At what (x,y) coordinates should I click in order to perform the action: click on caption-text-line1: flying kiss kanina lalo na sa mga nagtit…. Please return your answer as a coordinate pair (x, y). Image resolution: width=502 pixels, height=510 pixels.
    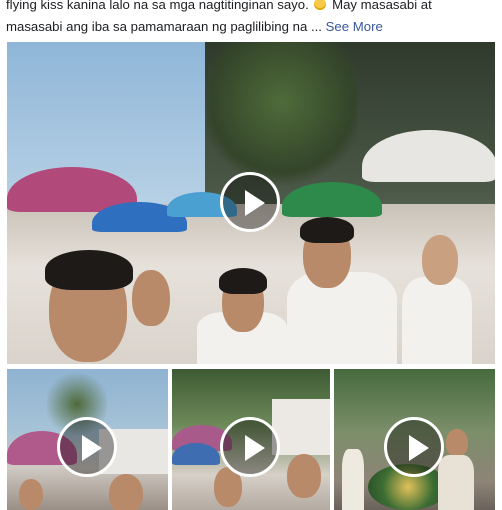
    Looking at the image, I should click on (157, 6).